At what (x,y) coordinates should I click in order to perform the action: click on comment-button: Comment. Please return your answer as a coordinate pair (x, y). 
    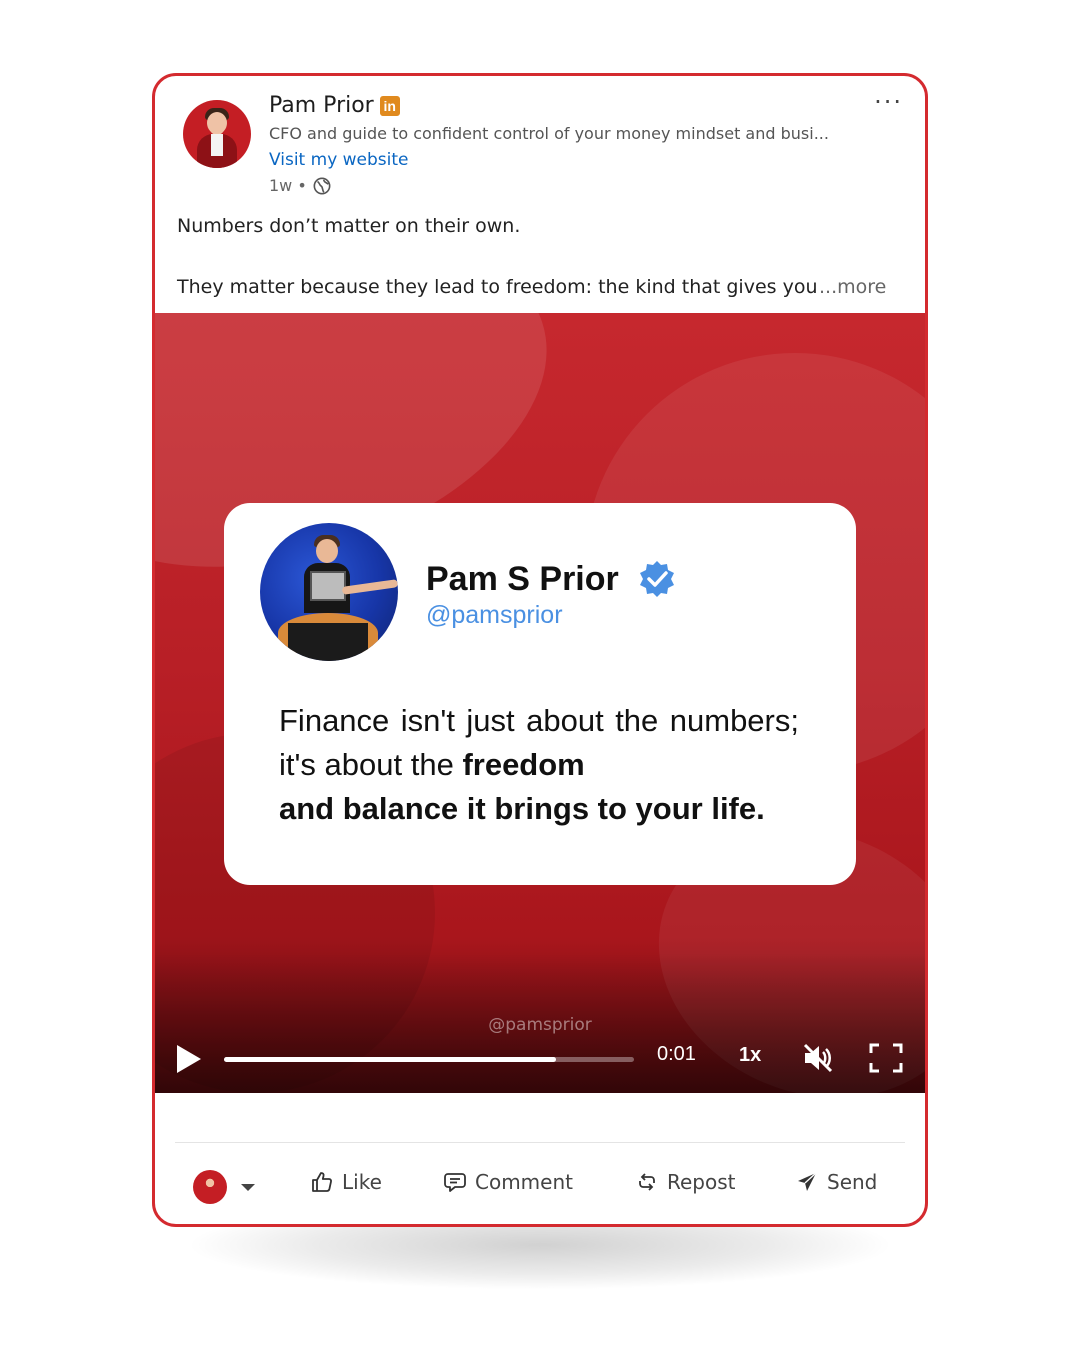
    Looking at the image, I should click on (508, 1182).